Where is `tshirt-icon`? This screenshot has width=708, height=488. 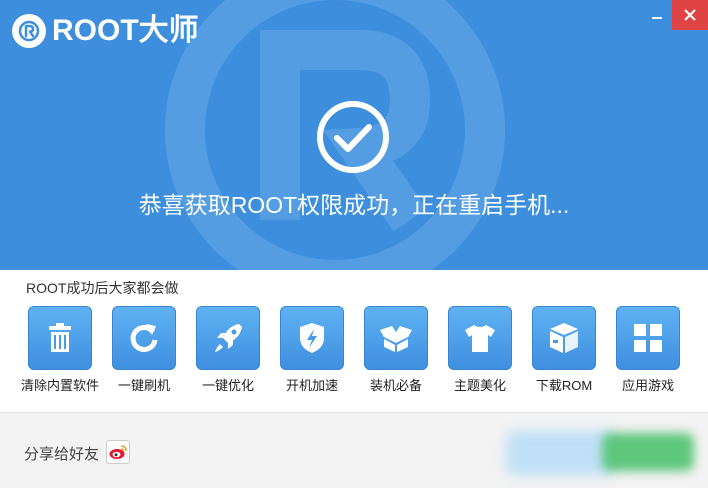
tshirt-icon is located at coordinates (480, 338).